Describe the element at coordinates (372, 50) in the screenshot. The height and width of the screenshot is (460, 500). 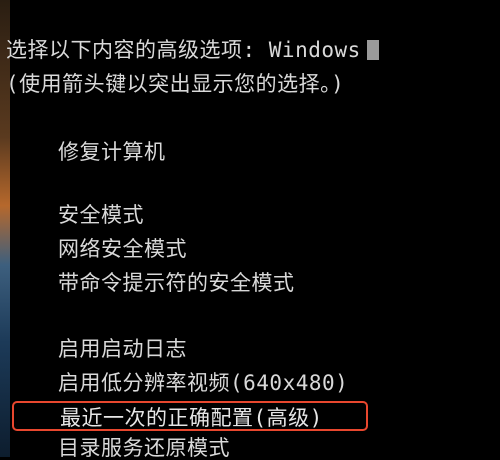
I see `cursor-block` at that location.